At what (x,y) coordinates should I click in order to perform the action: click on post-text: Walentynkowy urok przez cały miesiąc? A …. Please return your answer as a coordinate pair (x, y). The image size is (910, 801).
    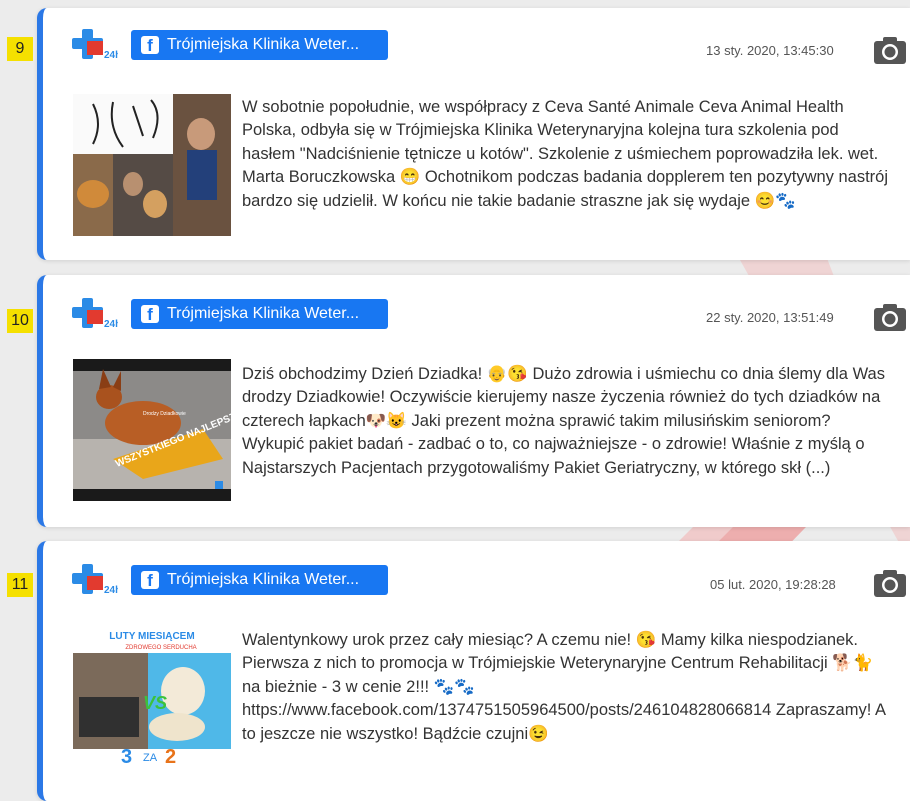
    Looking at the image, I should click on (564, 687).